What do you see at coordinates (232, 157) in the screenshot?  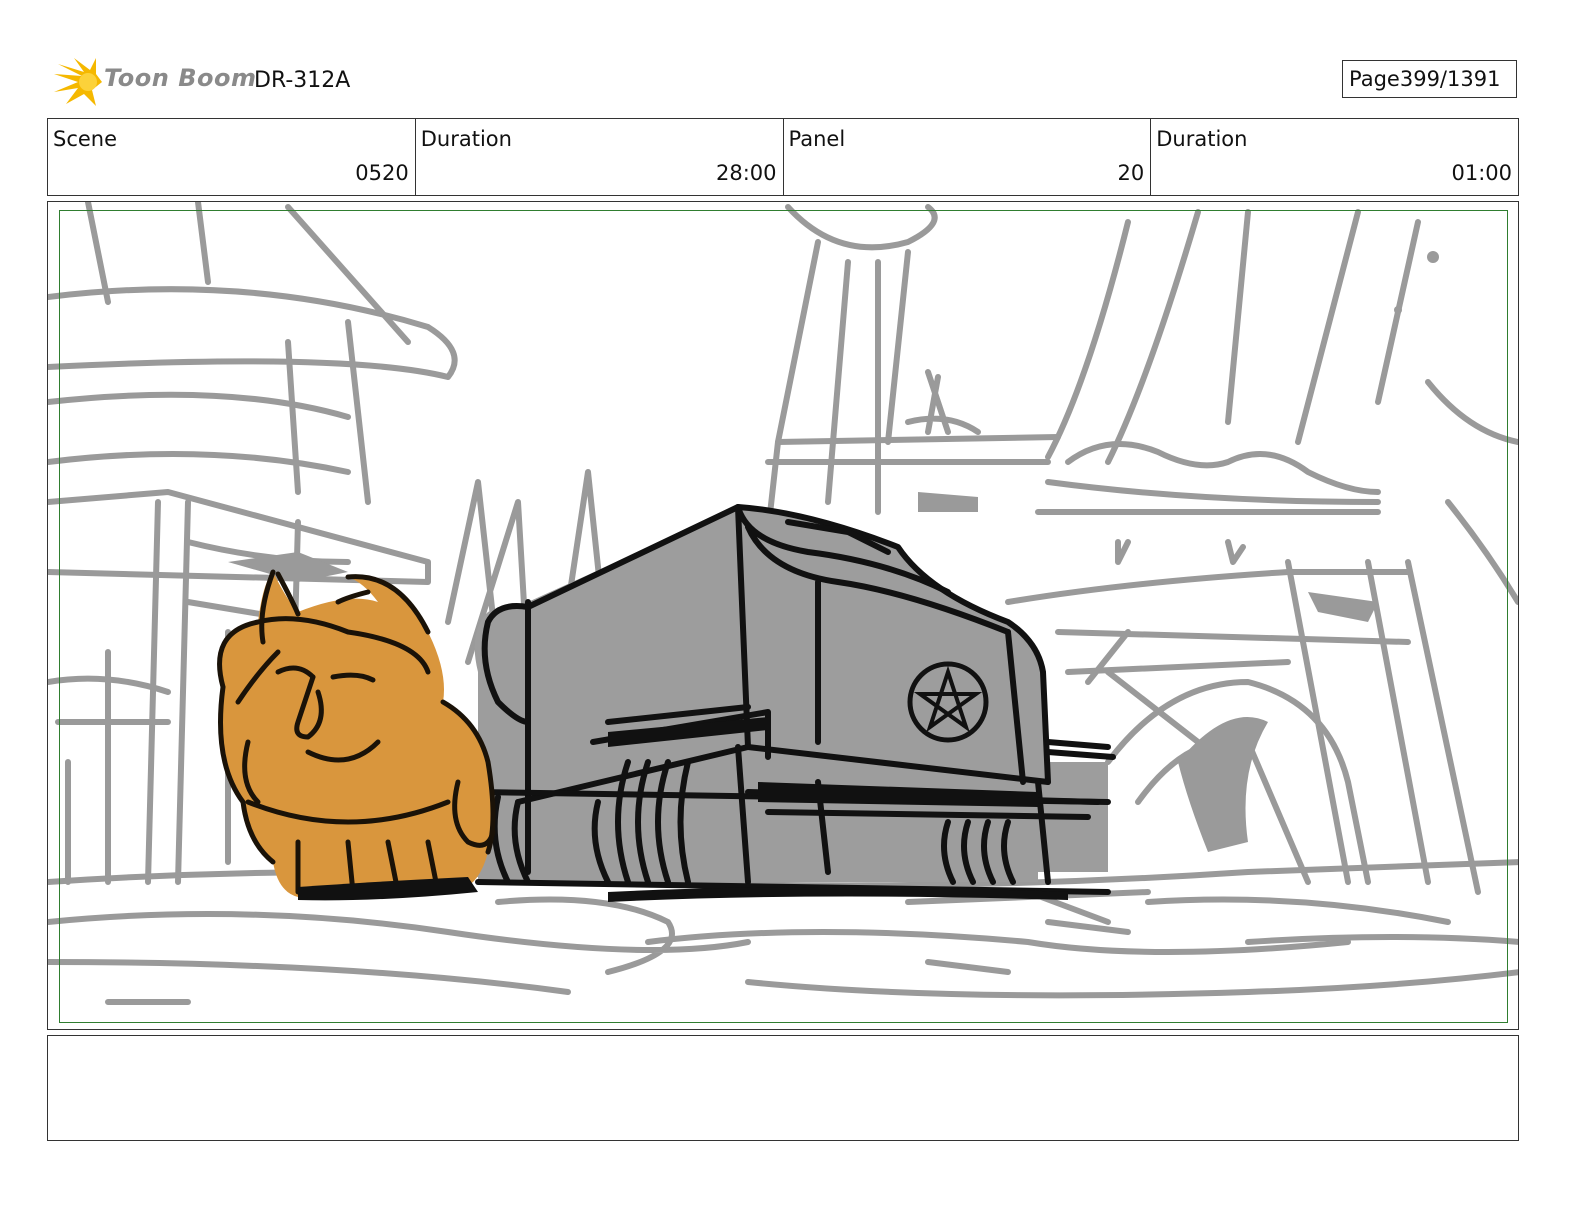 I see `scene-cell: Scene 0520` at bounding box center [232, 157].